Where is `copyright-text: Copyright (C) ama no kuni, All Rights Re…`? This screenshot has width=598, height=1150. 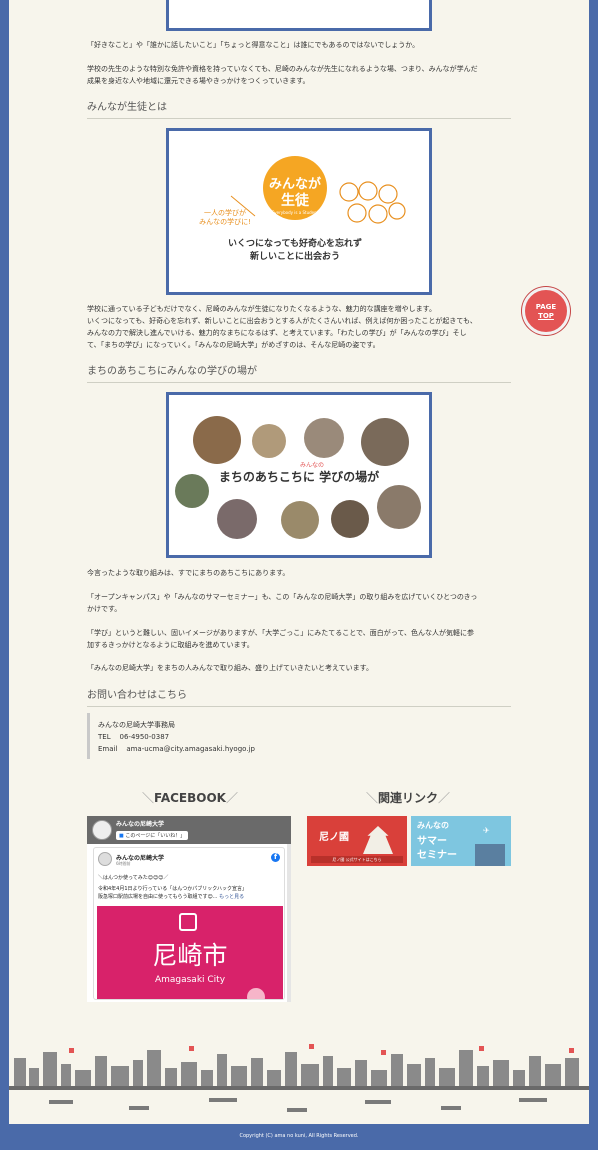 copyright-text: Copyright (C) ama no kuni, All Rights Re… is located at coordinates (299, 1136).